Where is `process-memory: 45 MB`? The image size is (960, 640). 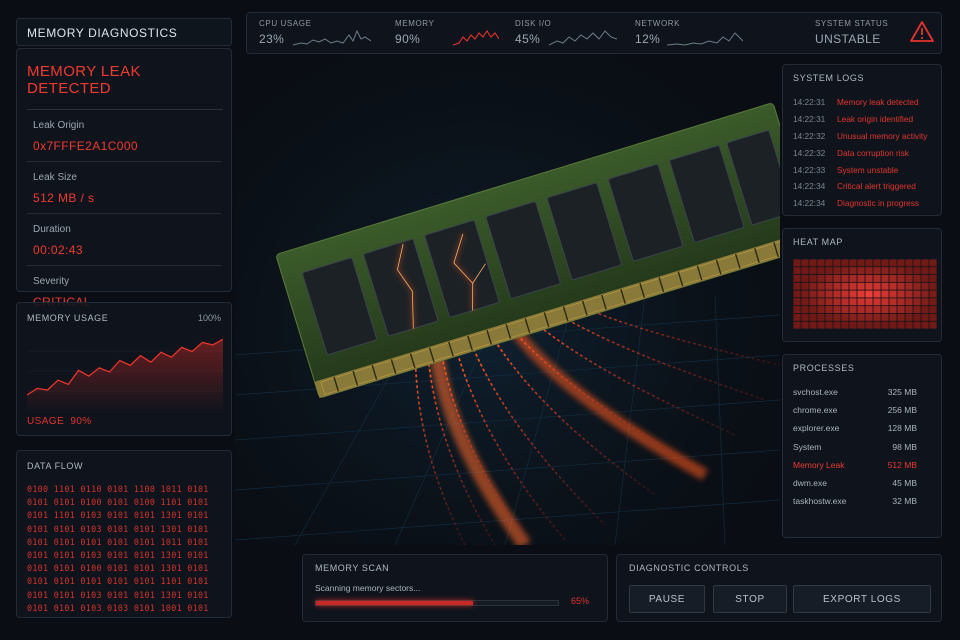 process-memory: 45 MB is located at coordinates (904, 482).